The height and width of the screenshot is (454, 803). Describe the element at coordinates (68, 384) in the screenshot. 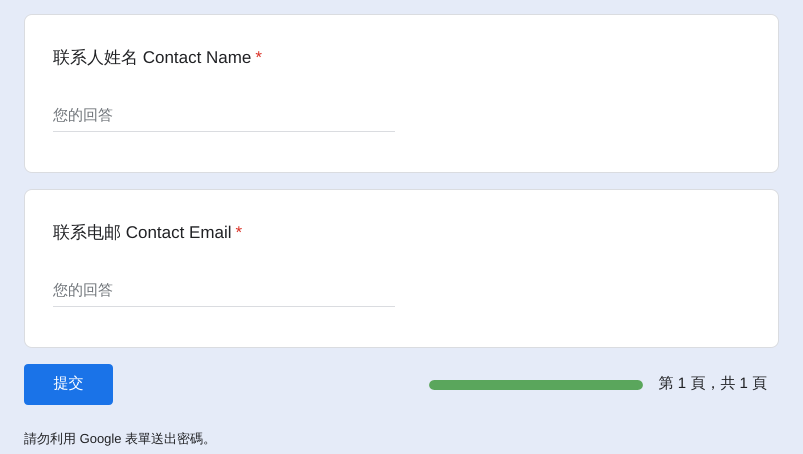

I see `submit-button: 提交` at that location.